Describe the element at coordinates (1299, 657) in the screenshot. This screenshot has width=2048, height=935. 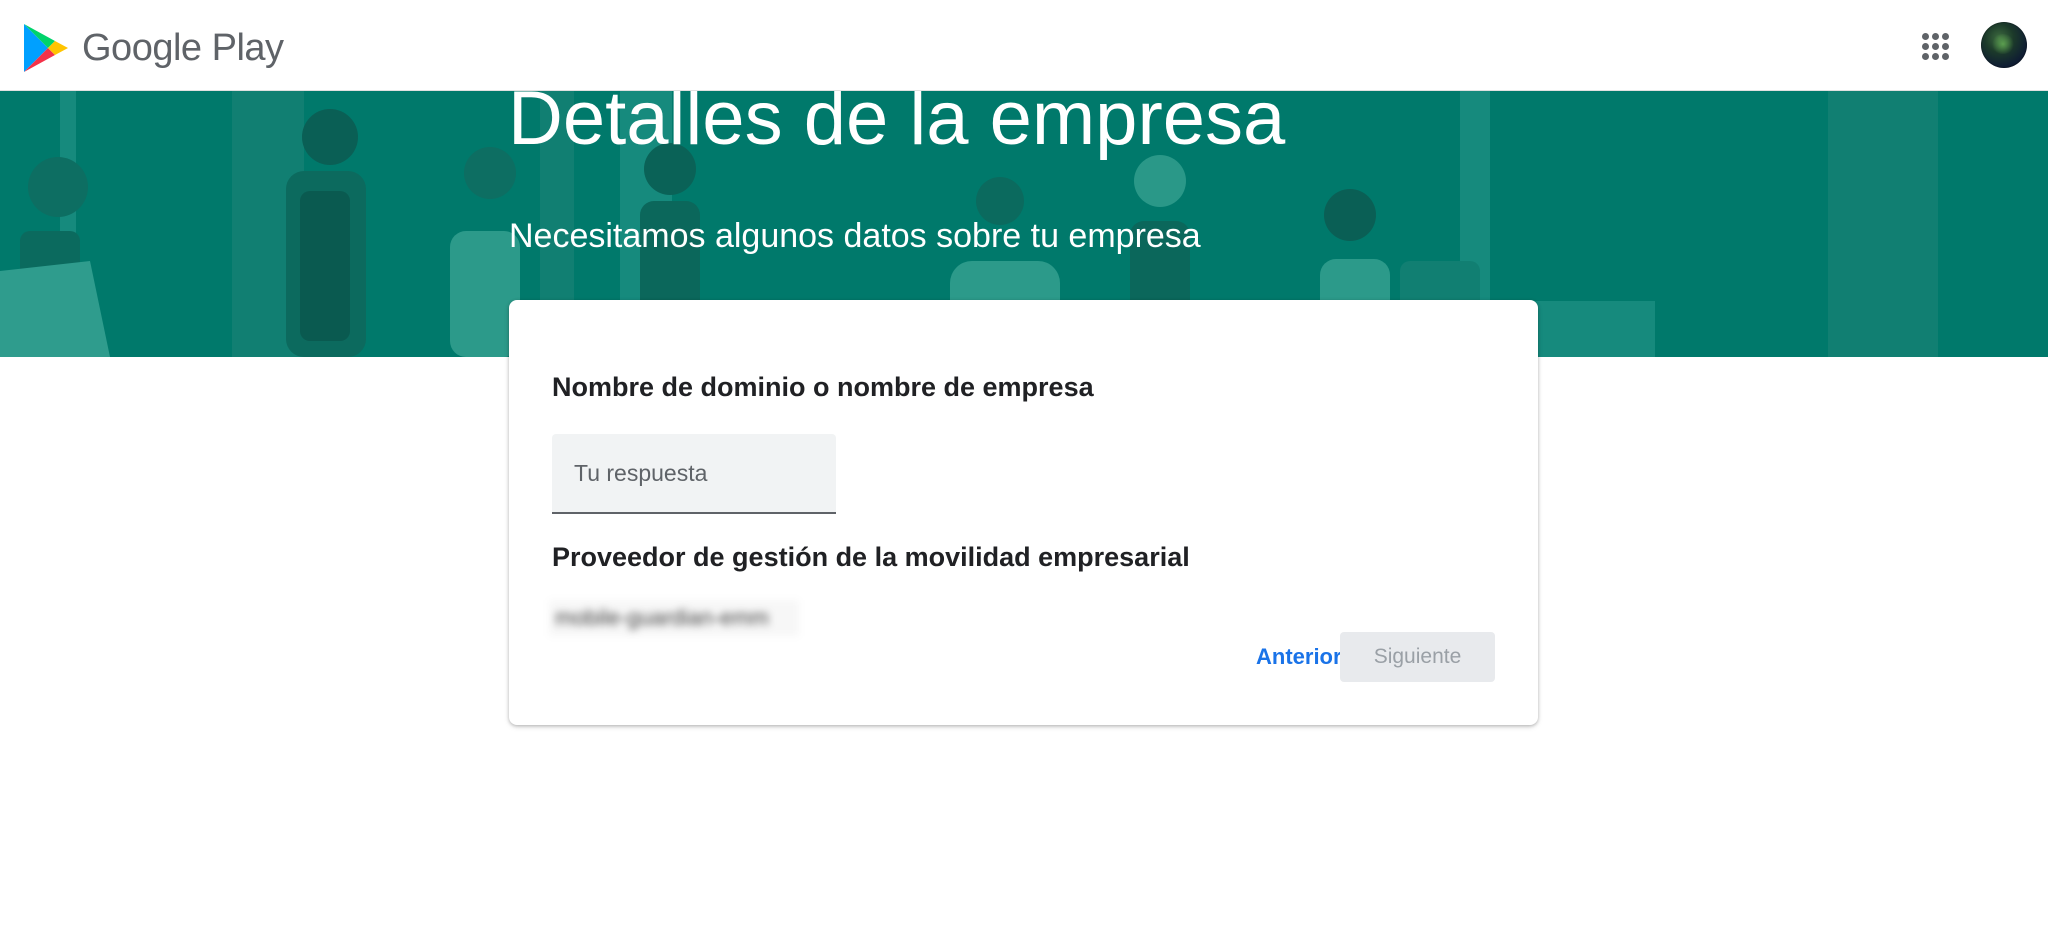
I see `previous-button: Anterior` at that location.